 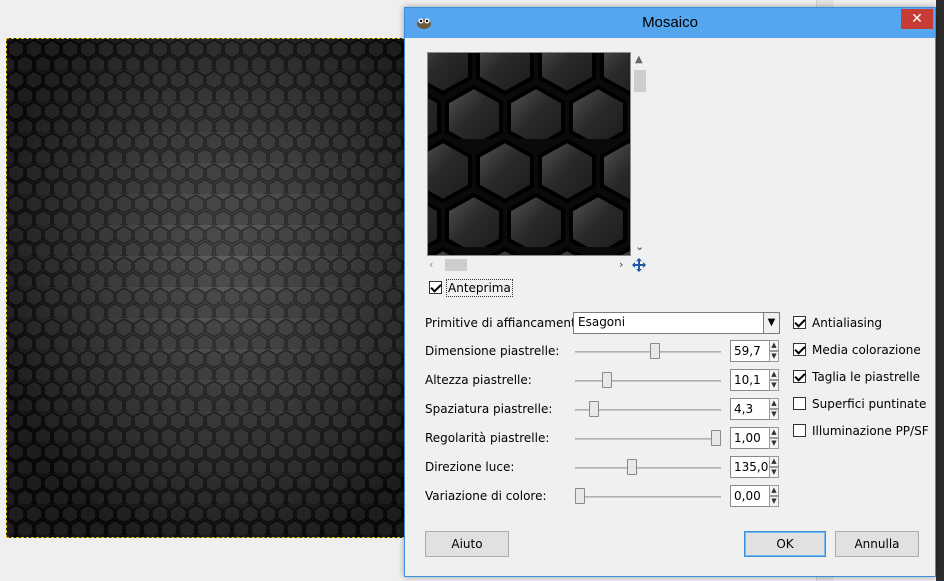 What do you see at coordinates (506, 323) in the screenshot?
I see `tiling-primitive-label: Primitive di affiancamento:` at bounding box center [506, 323].